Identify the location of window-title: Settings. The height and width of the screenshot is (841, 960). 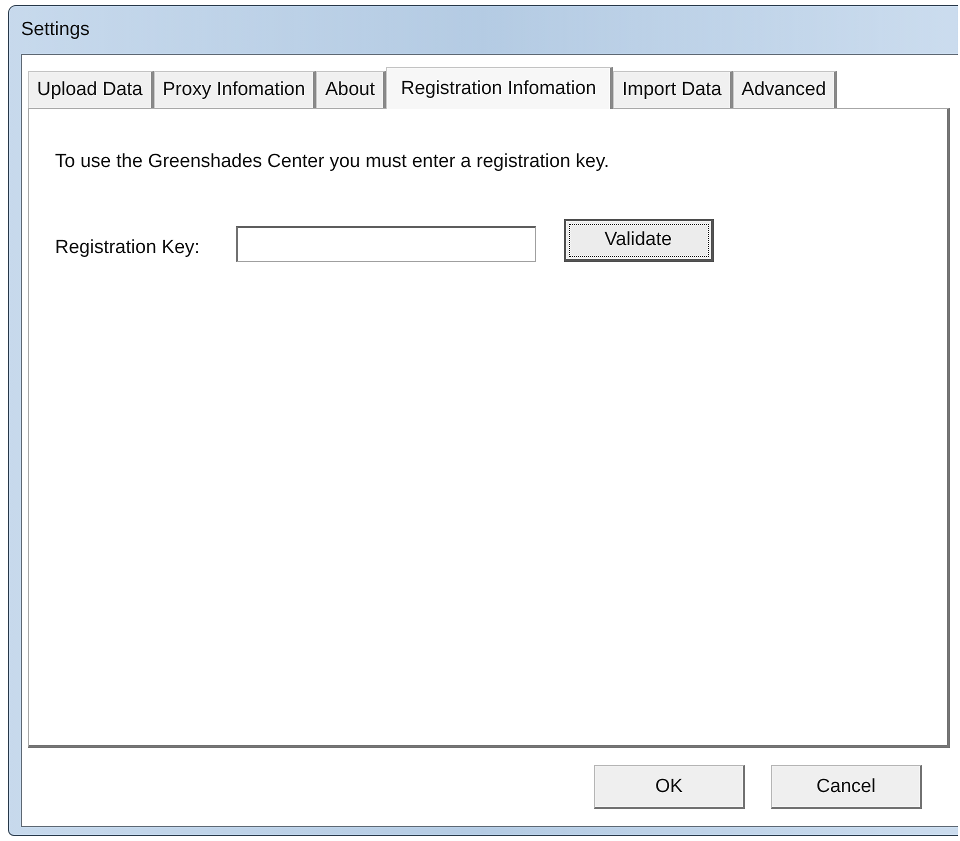
(56, 30).